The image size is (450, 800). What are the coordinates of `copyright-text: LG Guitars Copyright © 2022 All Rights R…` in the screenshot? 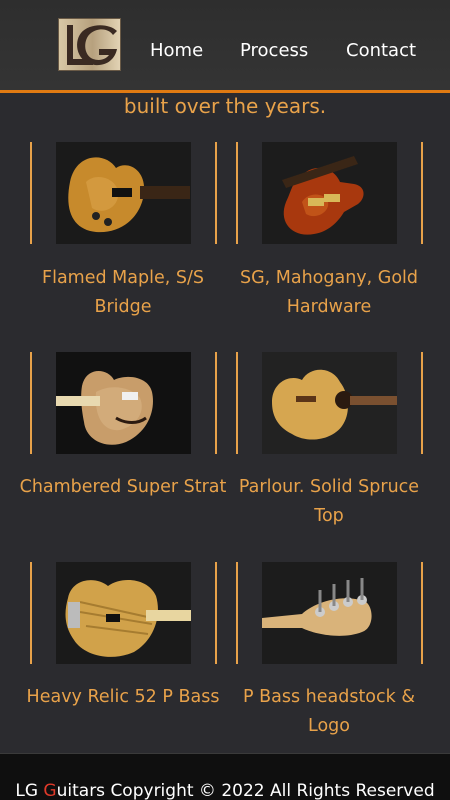 It's located at (225, 790).